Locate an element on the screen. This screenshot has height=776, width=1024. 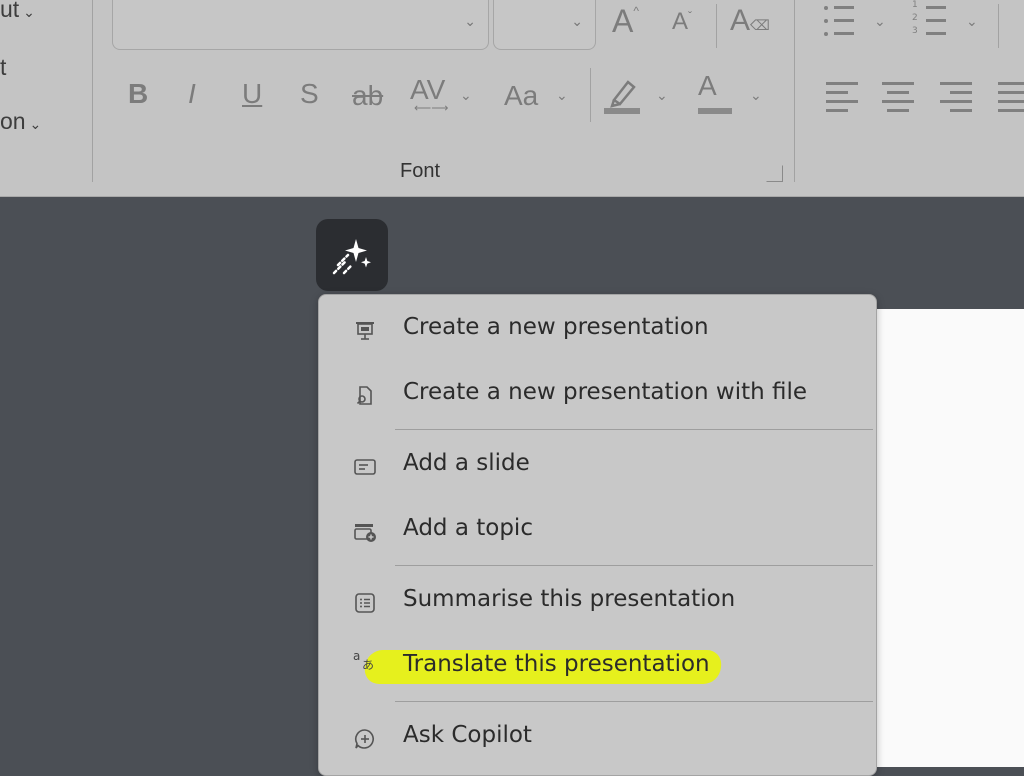
align-left-icon is located at coordinates (842, 100).